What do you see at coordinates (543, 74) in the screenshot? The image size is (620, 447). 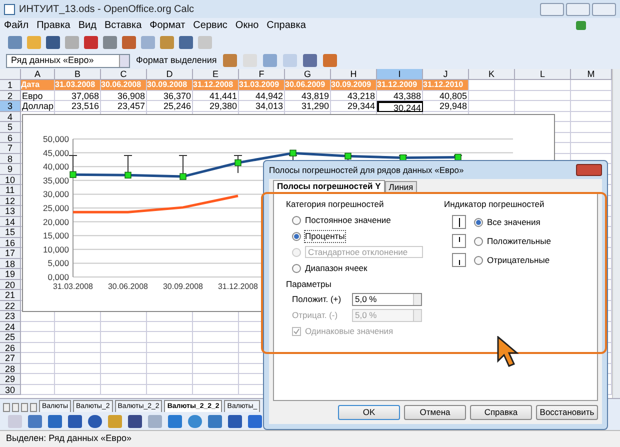 I see `column-header: L` at bounding box center [543, 74].